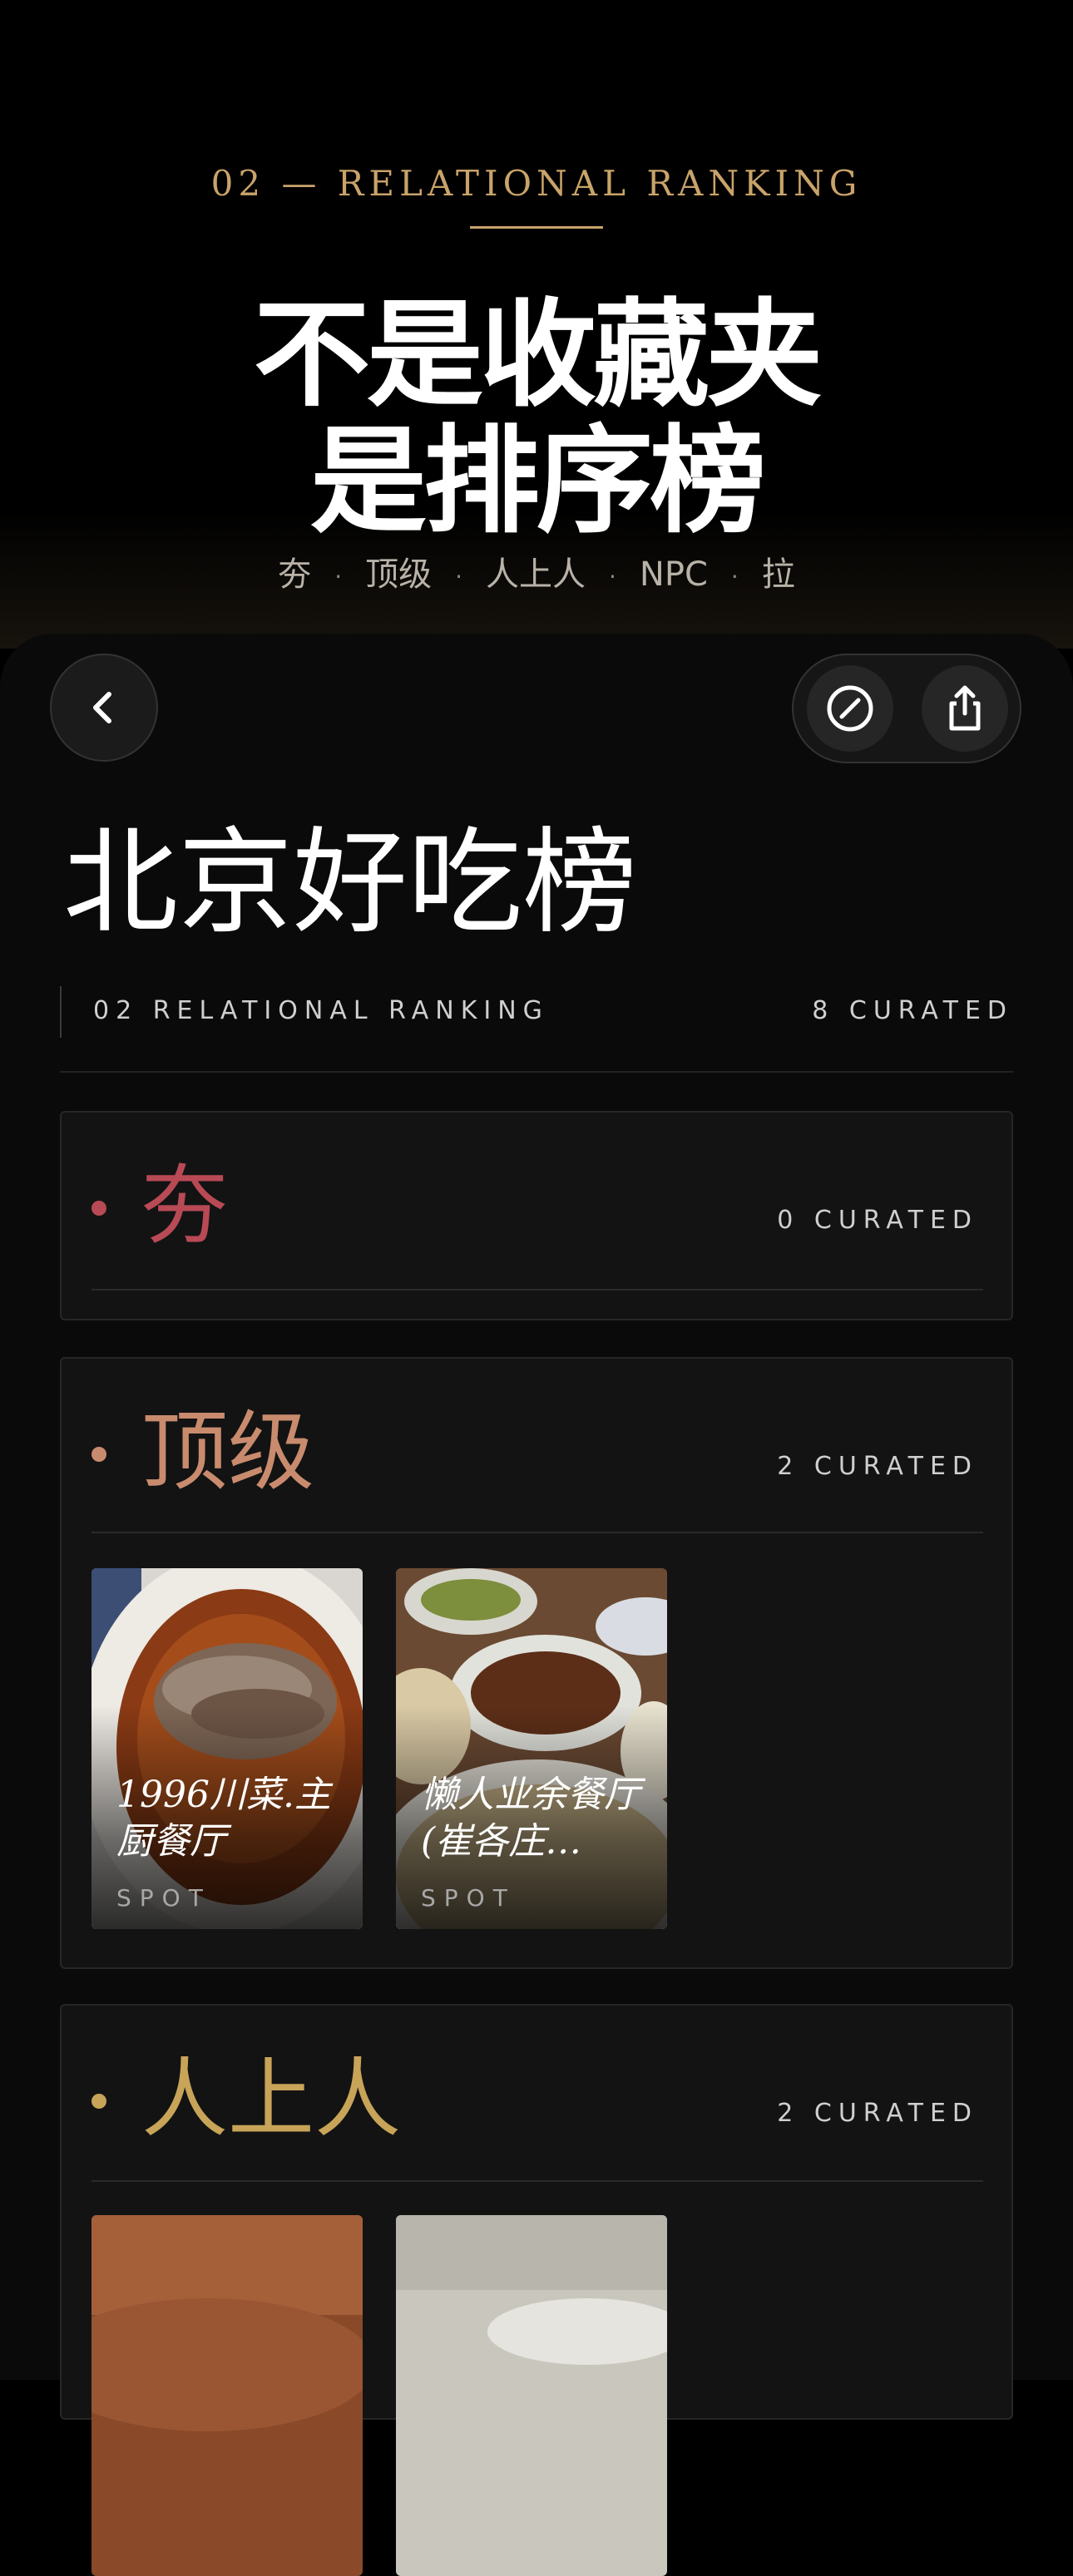  I want to click on back-button, so click(104, 708).